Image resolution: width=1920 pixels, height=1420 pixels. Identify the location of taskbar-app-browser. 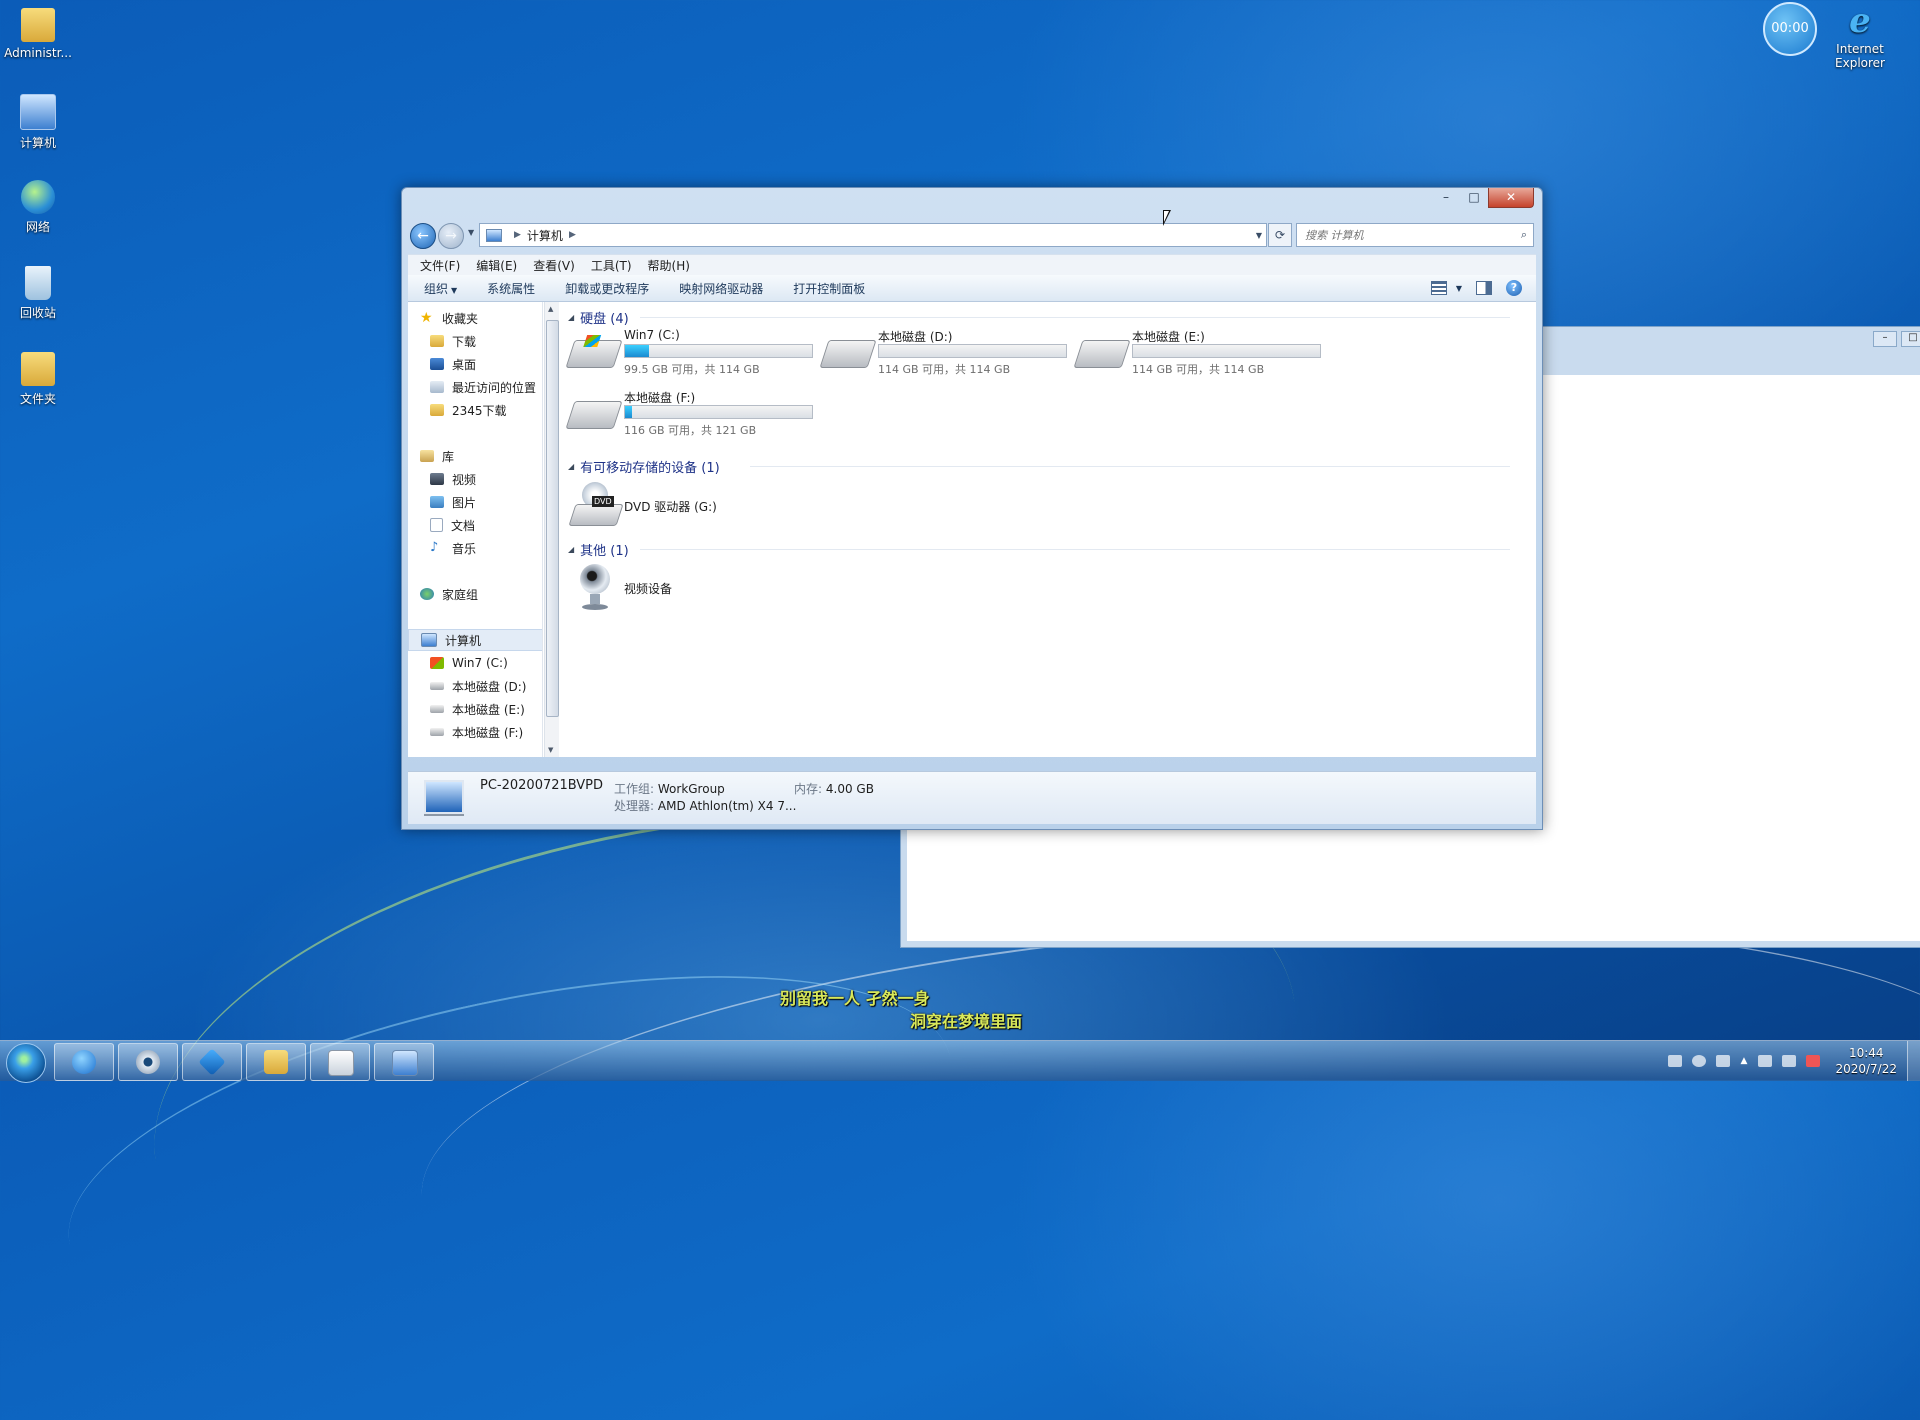
(84, 1062).